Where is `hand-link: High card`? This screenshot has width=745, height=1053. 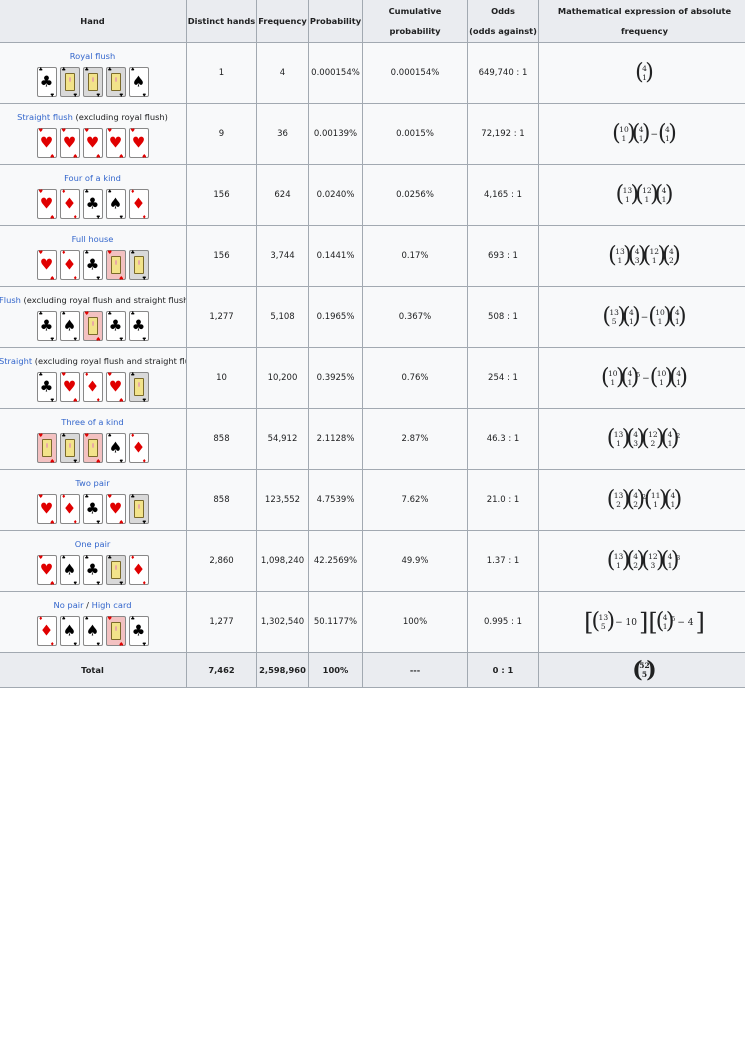
hand-link: High card is located at coordinates (112, 605).